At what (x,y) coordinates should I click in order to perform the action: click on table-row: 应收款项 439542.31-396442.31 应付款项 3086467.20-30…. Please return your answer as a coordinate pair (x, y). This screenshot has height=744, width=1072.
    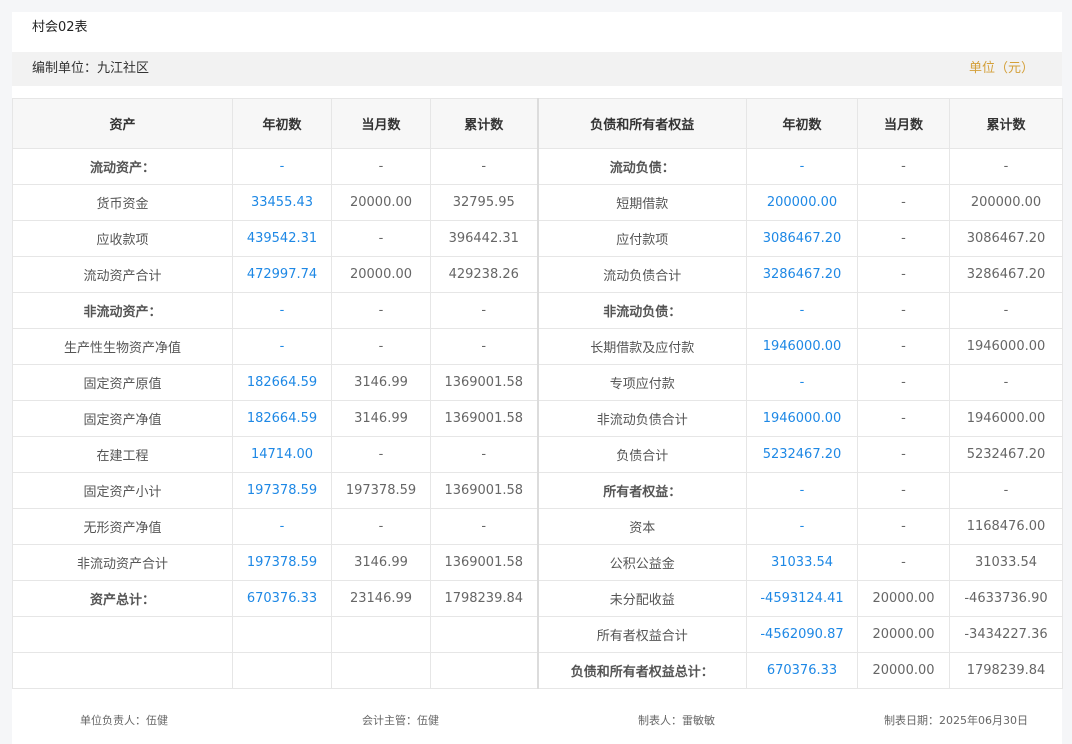
    Looking at the image, I should click on (537, 238).